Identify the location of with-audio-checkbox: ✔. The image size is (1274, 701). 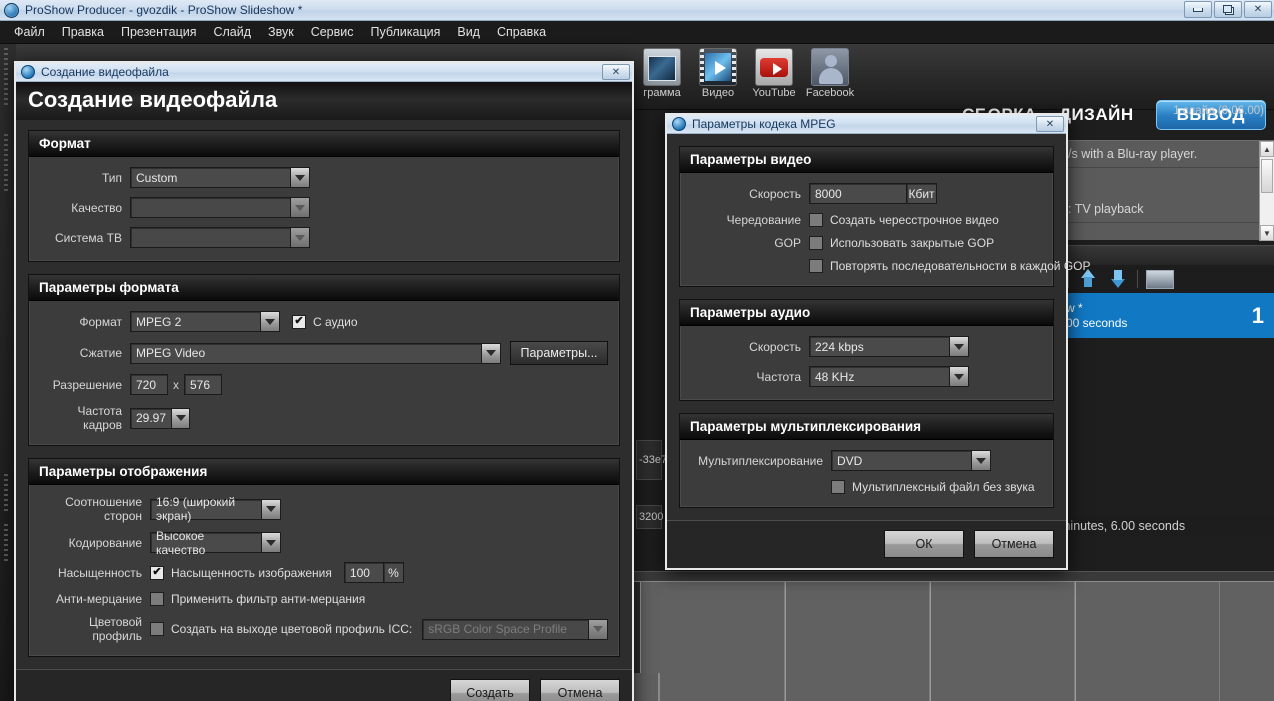
(299, 321).